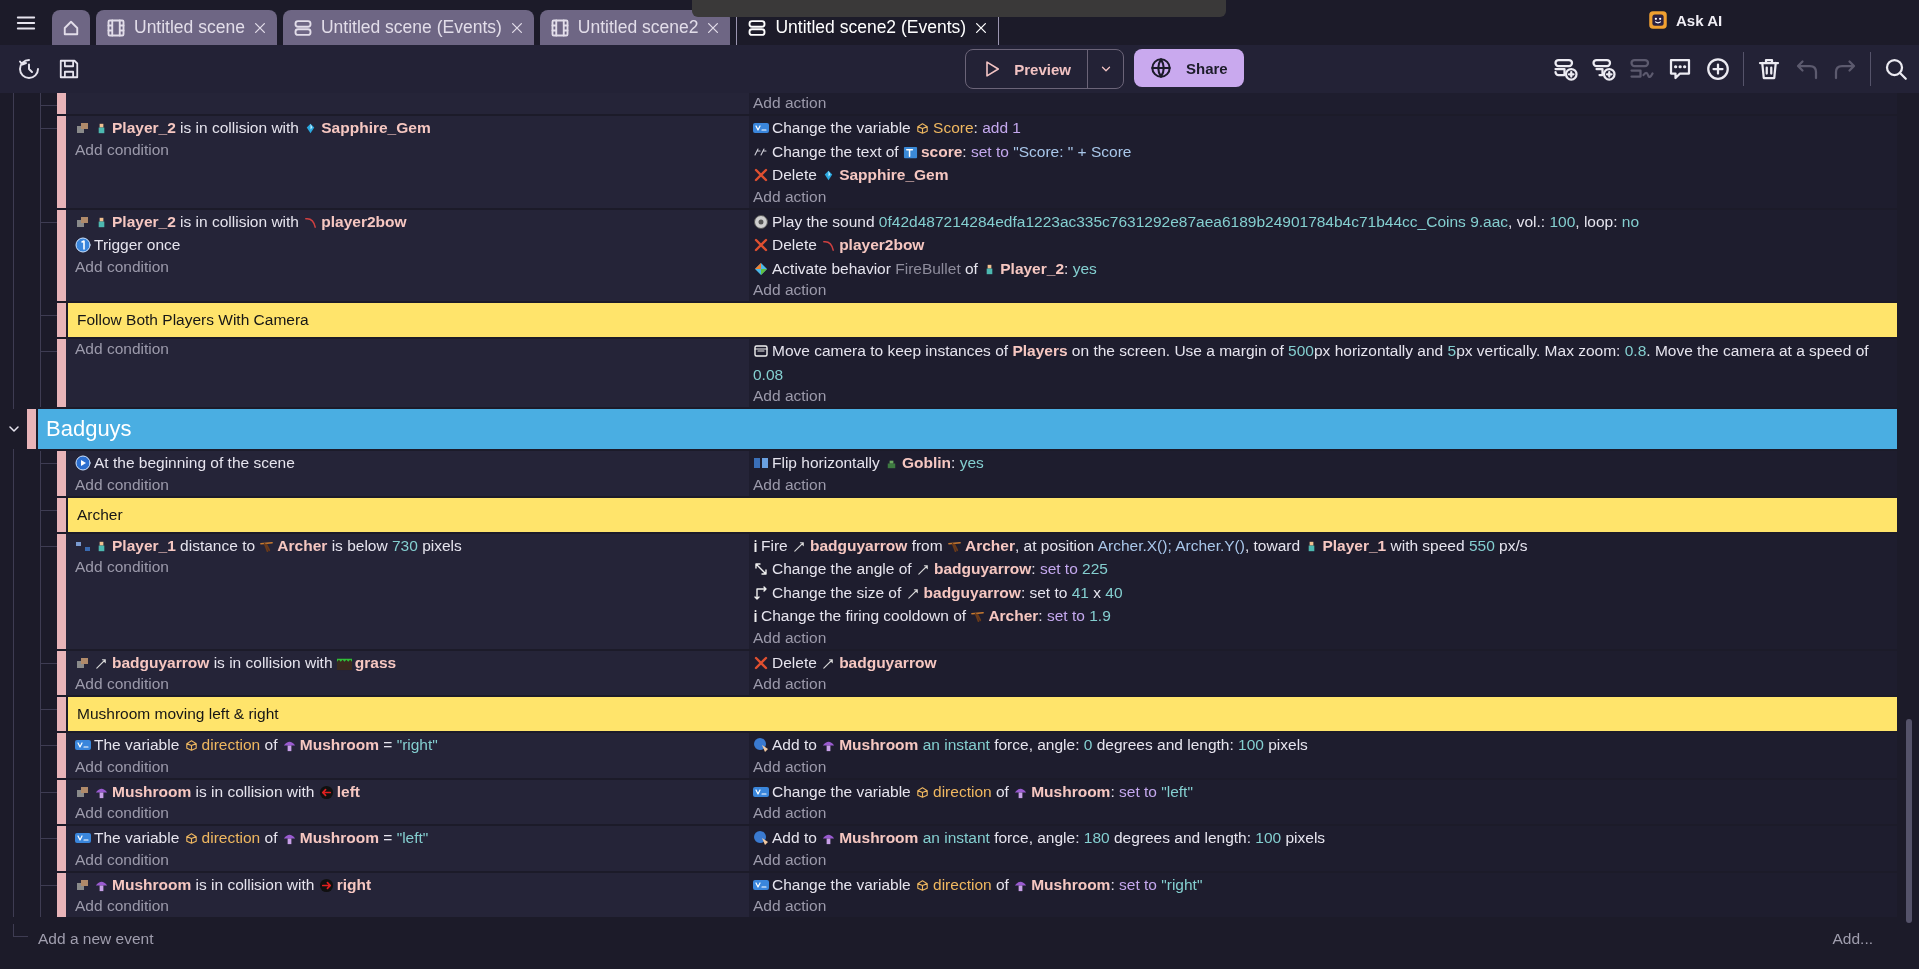  Describe the element at coordinates (364, 837) in the screenshot. I see `condition-text: Mushroom = "left"` at that location.